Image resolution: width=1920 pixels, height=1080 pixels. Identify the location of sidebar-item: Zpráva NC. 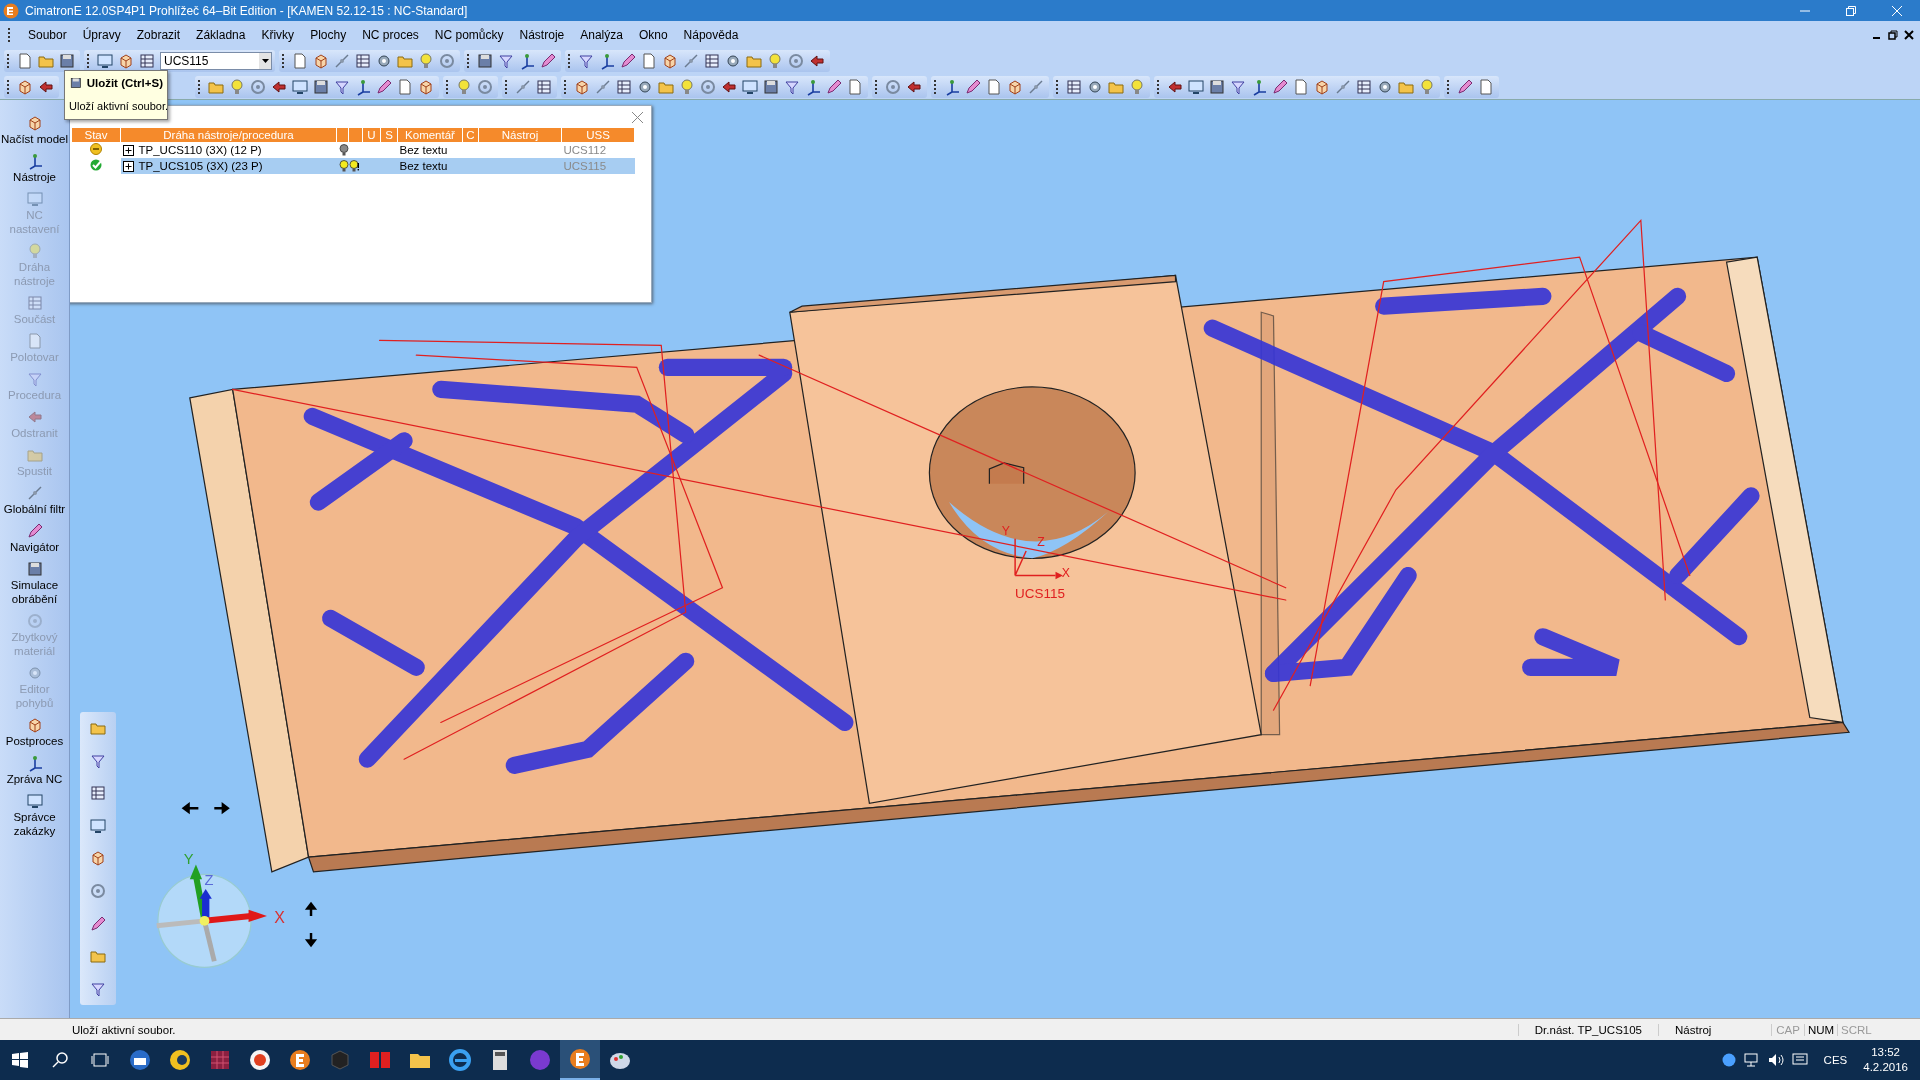
(34, 770).